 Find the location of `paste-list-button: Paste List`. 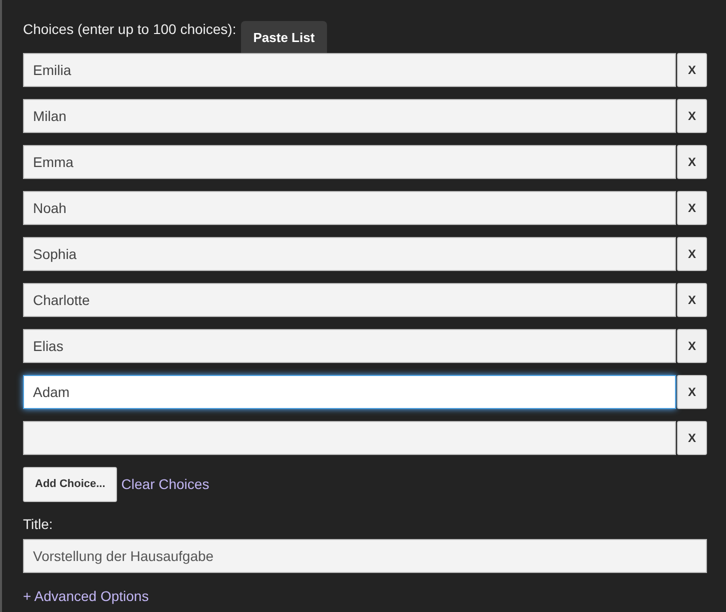

paste-list-button: Paste List is located at coordinates (284, 37).